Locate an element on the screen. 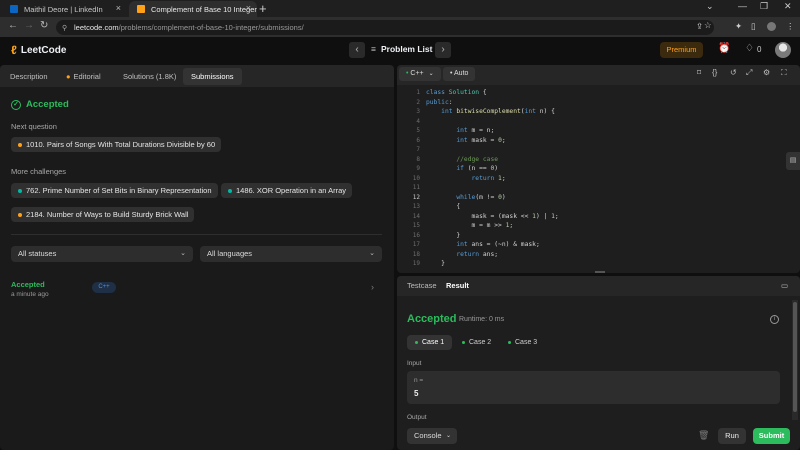  status-filter-select: All statuses ⌄ is located at coordinates (102, 254).